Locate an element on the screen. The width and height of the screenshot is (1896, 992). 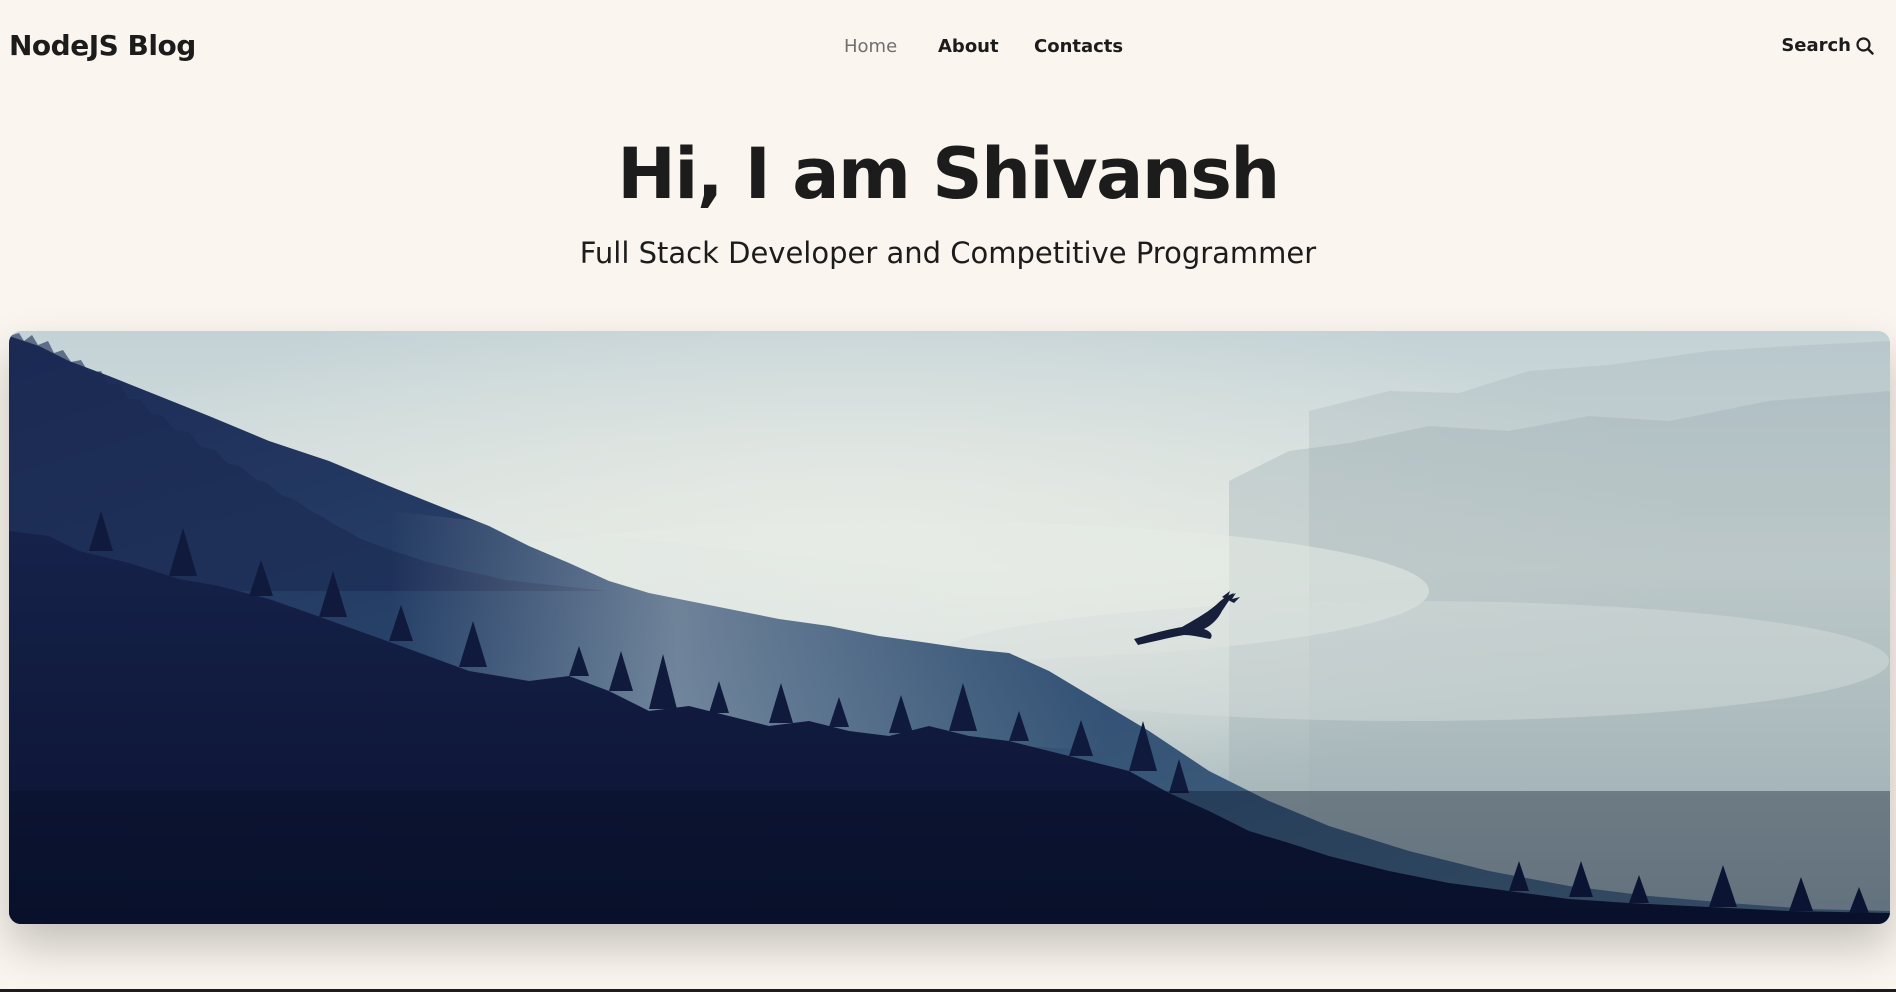
nav-link-home: Home is located at coordinates (870, 46).